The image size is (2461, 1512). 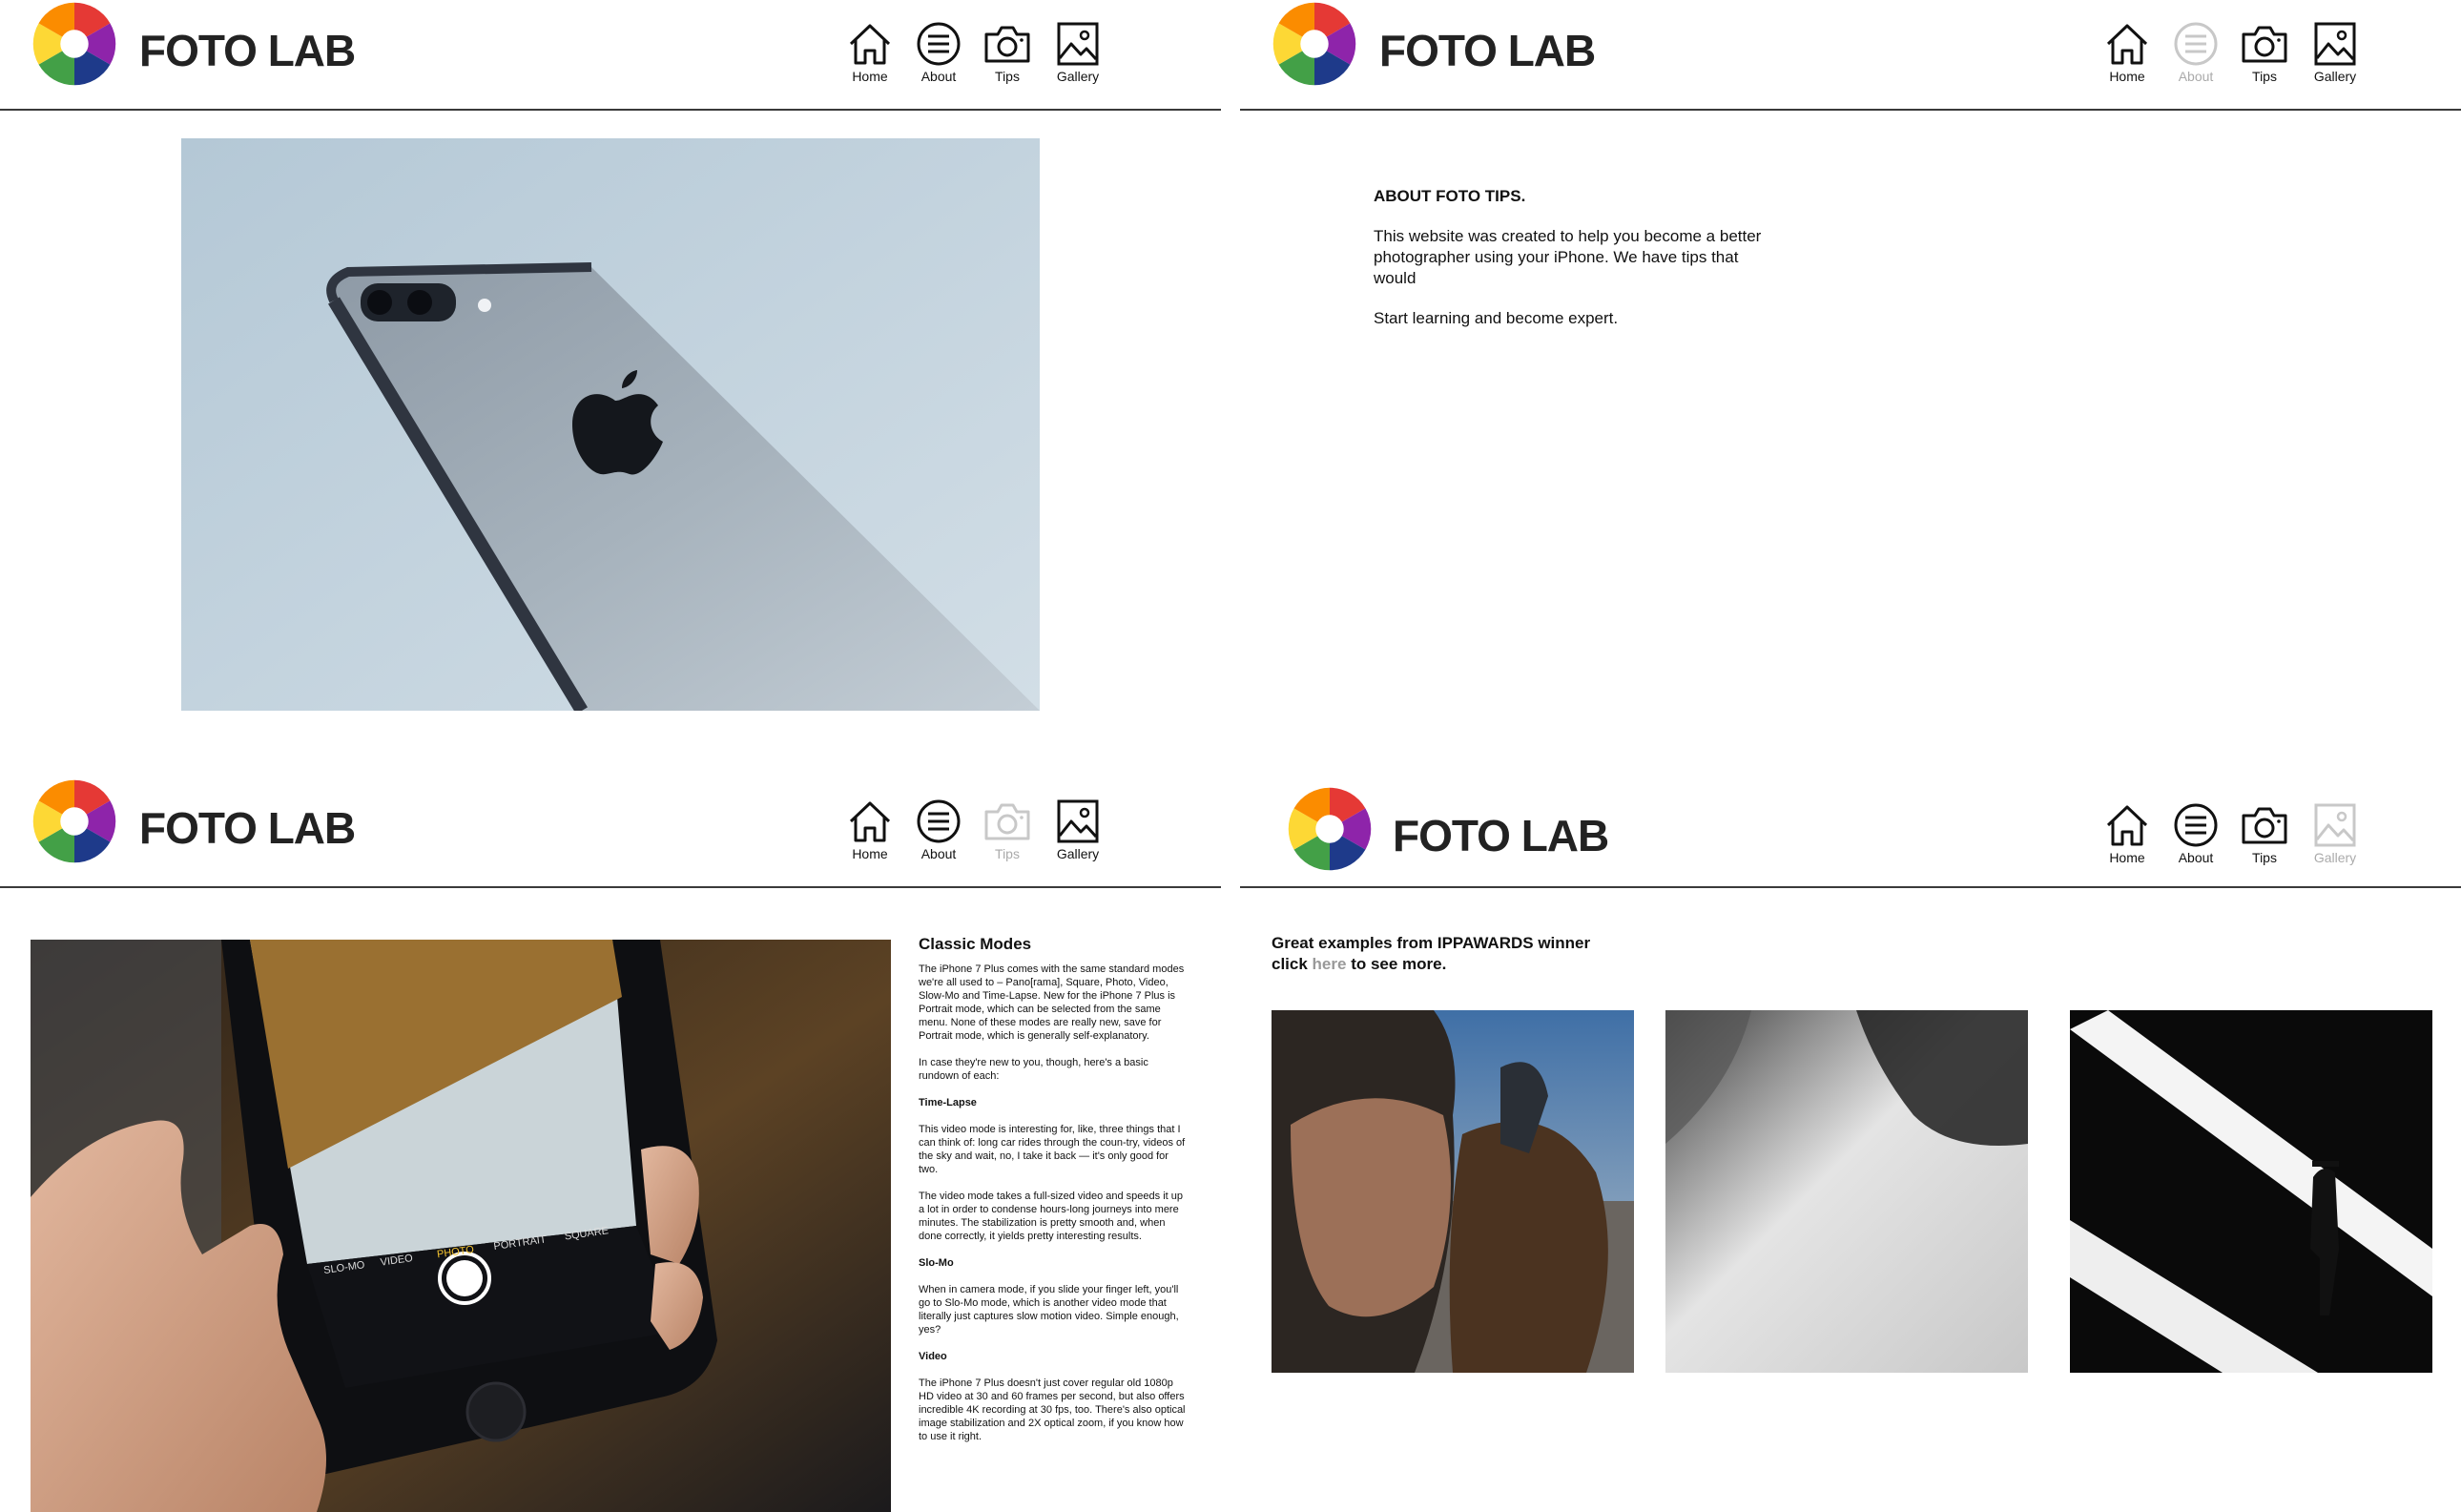 I want to click on gallery-intro-line-1: Great examples from IPPAWARDS winner, so click(x=1431, y=943).